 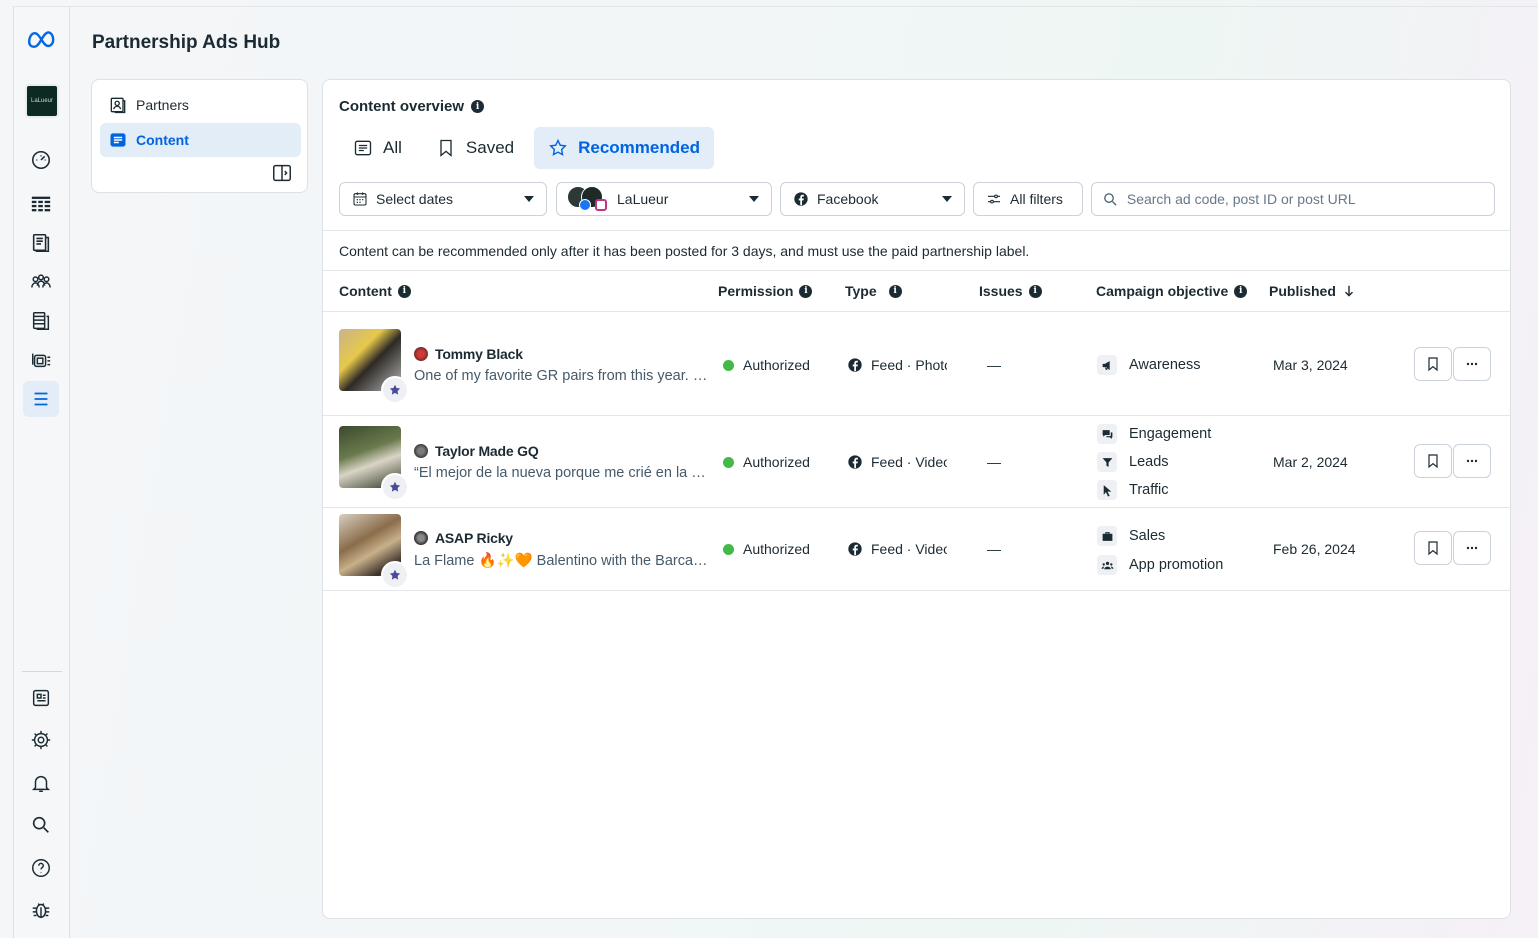 What do you see at coordinates (585, 205) in the screenshot?
I see `facebook-badge-icon` at bounding box center [585, 205].